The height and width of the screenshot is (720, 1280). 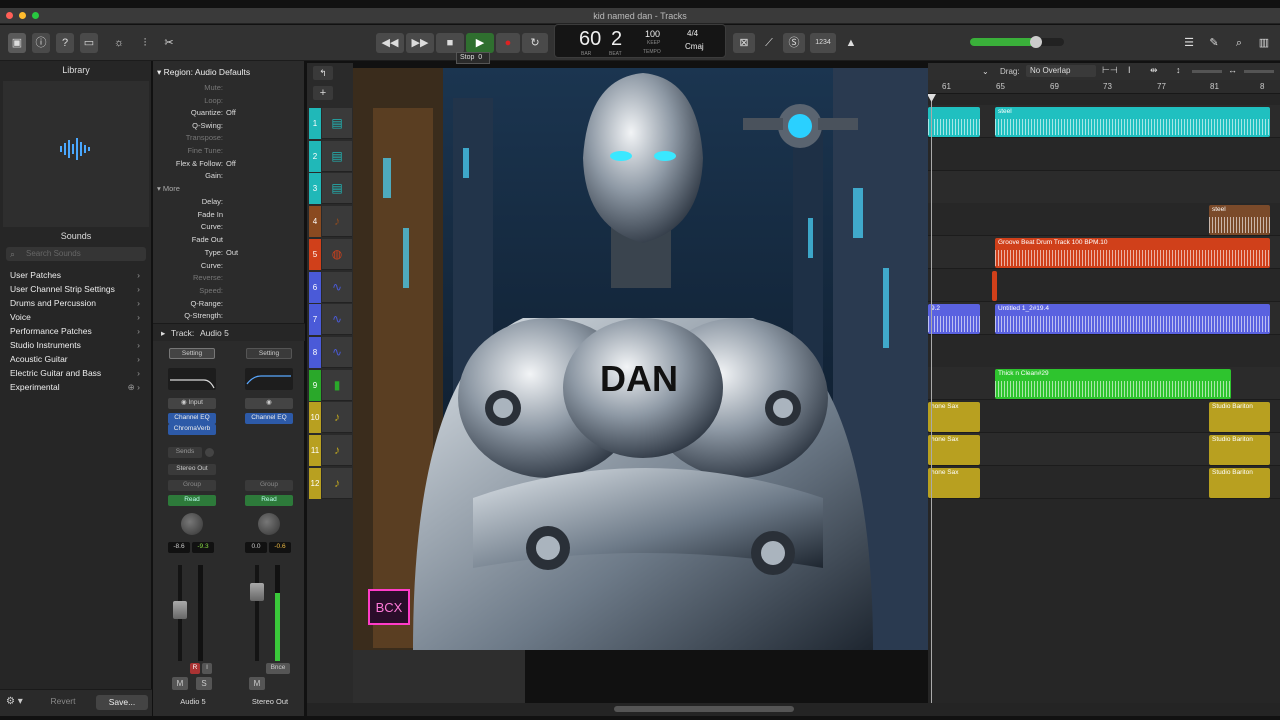 What do you see at coordinates (315, 320) in the screenshot?
I see `track-number: 7` at bounding box center [315, 320].